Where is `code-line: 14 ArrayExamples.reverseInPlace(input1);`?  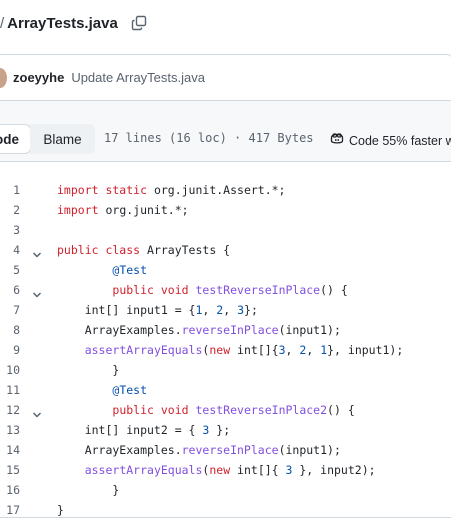
code-line: 14 ArrayExamples.reverseInPlace(input1); is located at coordinates (225, 450).